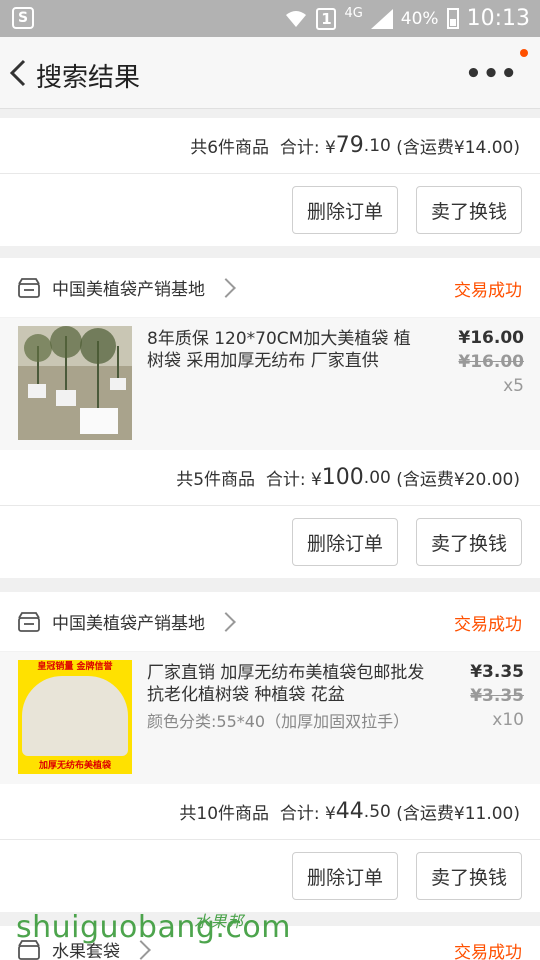 The image size is (540, 960). Describe the element at coordinates (377, 145) in the screenshot. I see `total-dec: .10` at that location.